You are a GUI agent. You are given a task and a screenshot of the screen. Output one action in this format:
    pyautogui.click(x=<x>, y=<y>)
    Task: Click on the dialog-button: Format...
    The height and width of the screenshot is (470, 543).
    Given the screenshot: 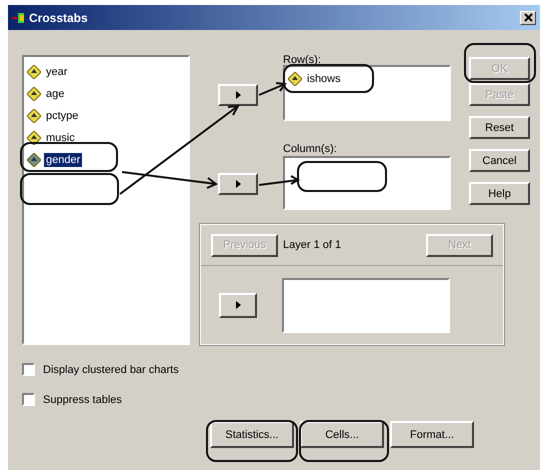 What is the action you would take?
    pyautogui.click(x=432, y=434)
    